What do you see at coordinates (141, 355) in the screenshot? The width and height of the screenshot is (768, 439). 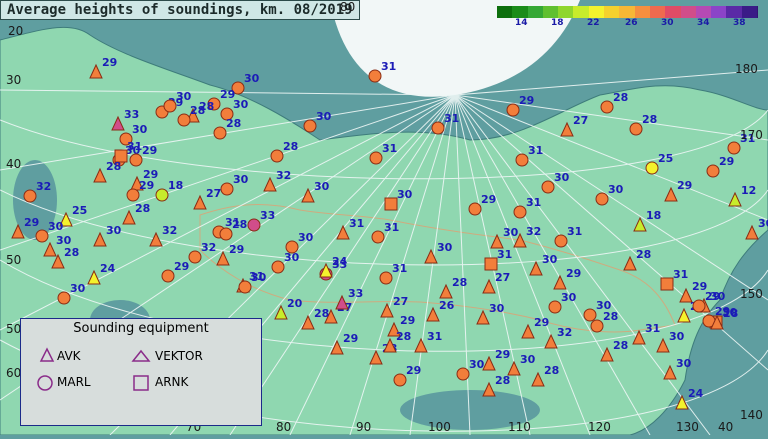 I see `legend-vektor-triangle-icon` at bounding box center [141, 355].